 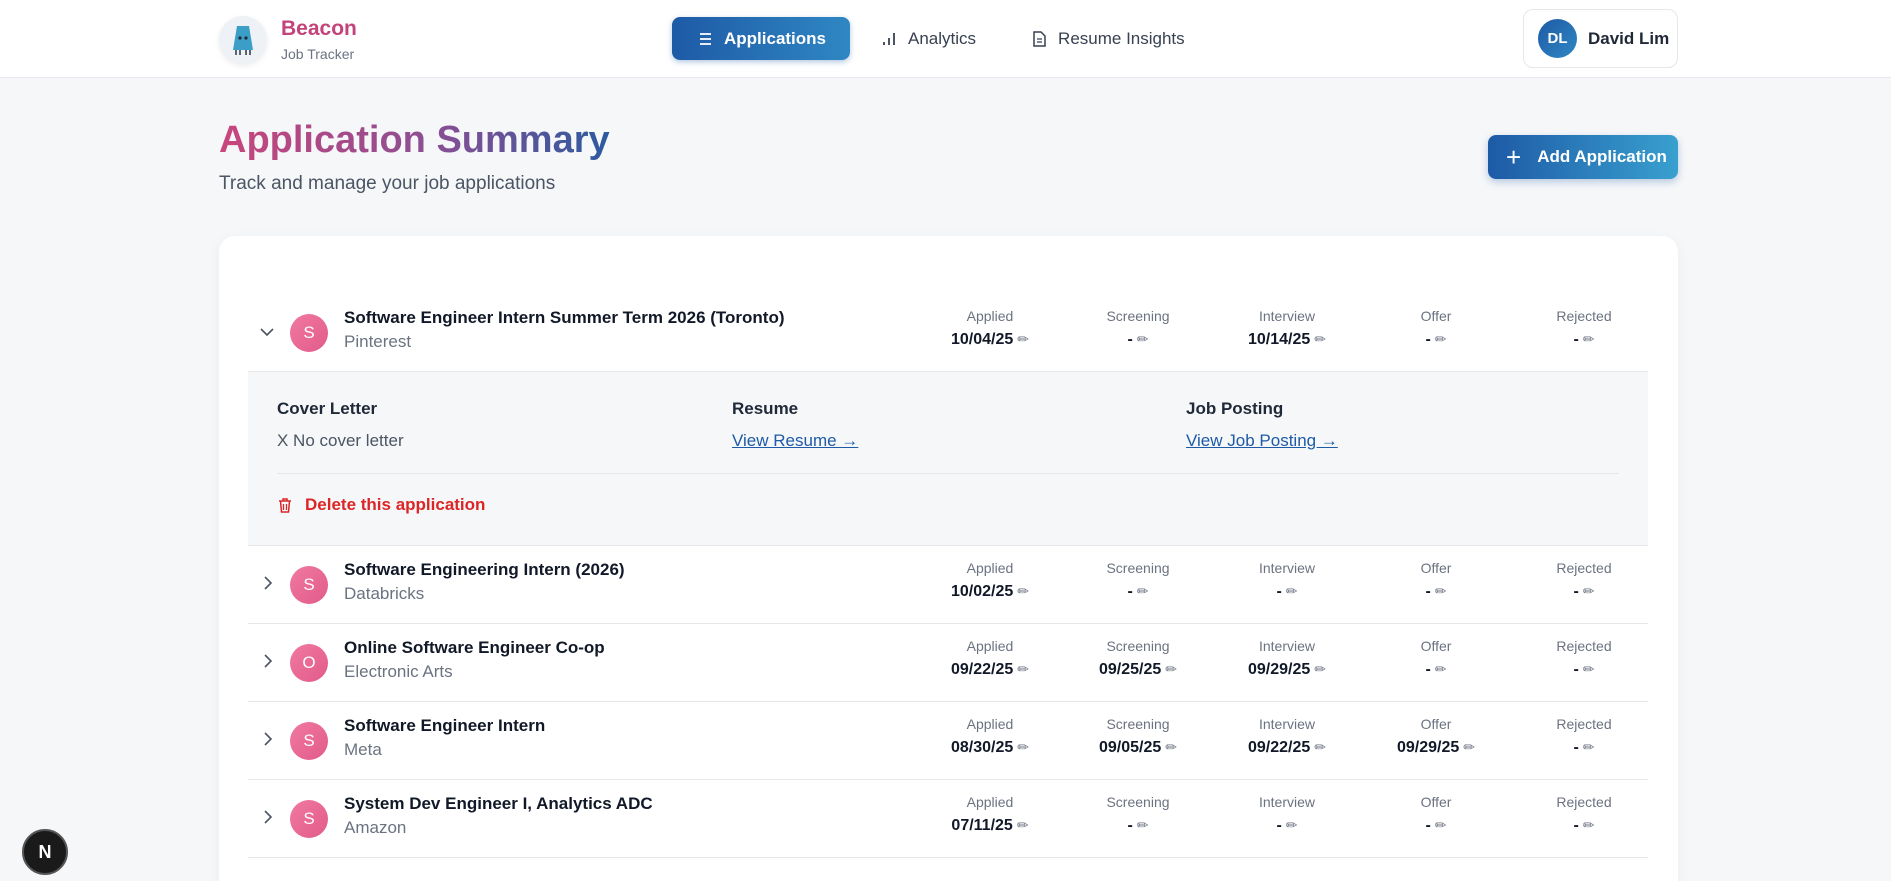 What do you see at coordinates (45, 852) in the screenshot?
I see `dev-tools-badge: N` at bounding box center [45, 852].